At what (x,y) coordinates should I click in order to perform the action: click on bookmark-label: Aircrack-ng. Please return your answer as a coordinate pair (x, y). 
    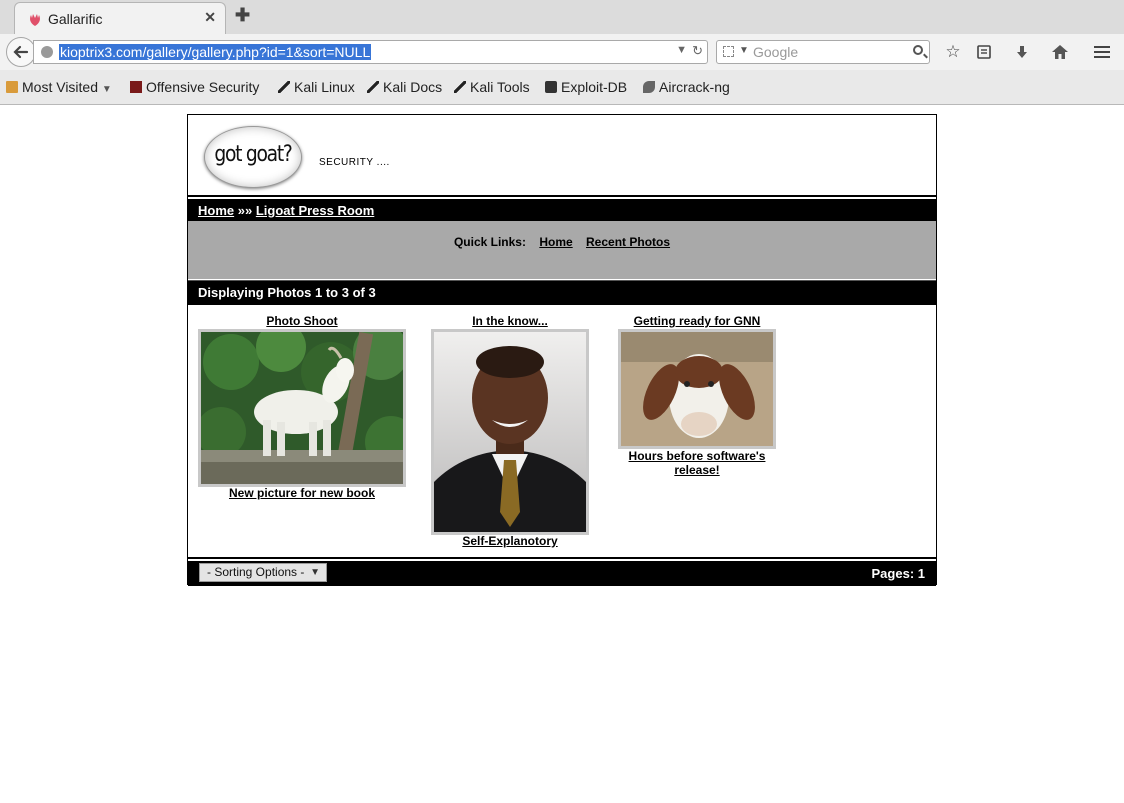
    Looking at the image, I should click on (694, 87).